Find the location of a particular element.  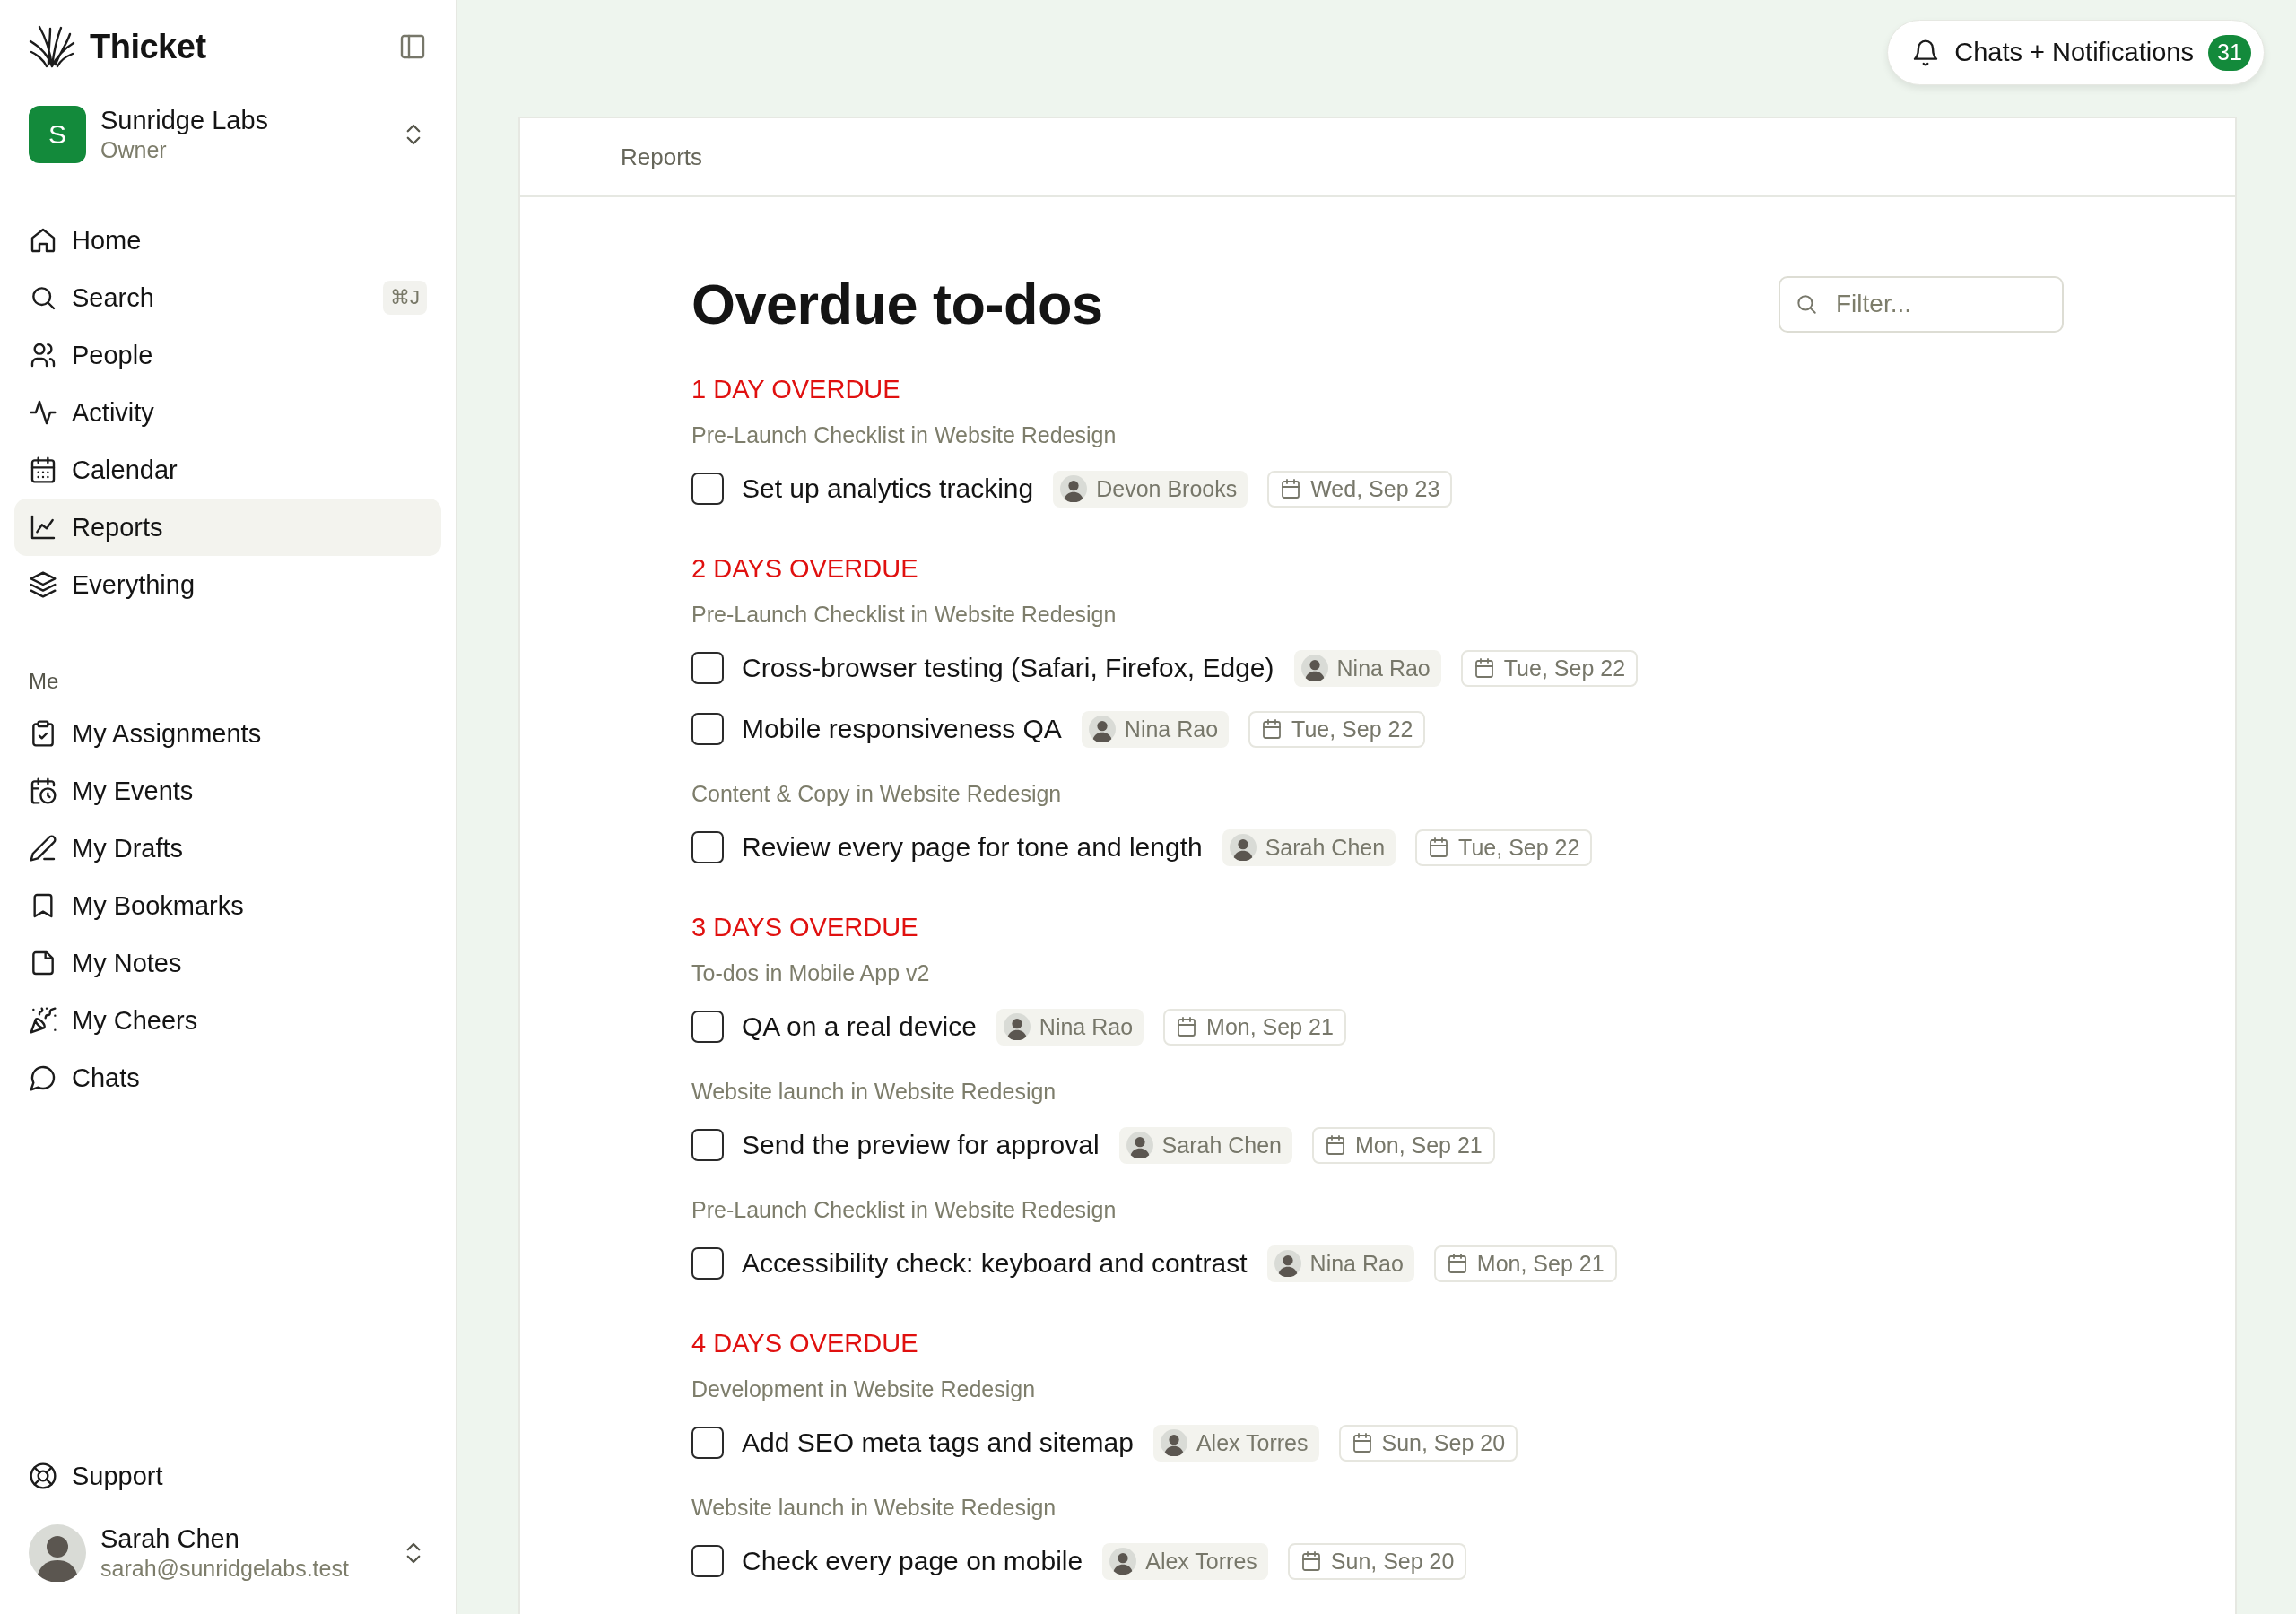

nav-item: Home is located at coordinates (227, 240).